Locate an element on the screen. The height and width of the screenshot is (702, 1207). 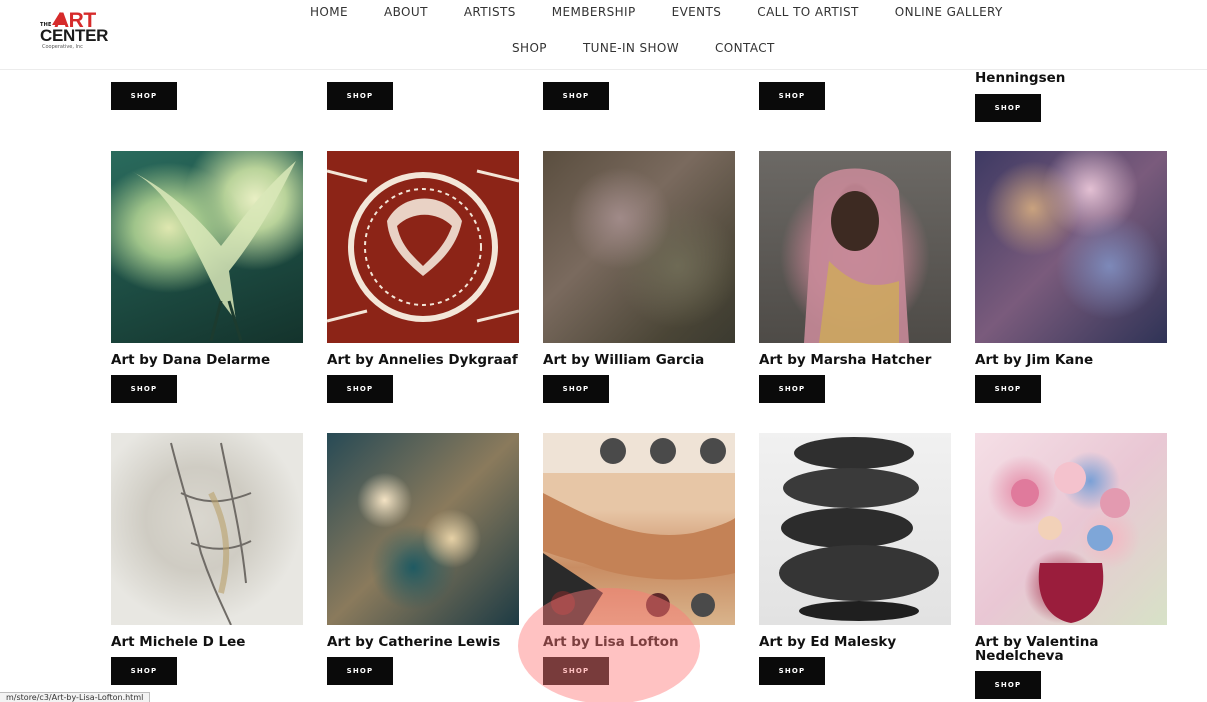
product-card: Art by Ed Malesky SHOP is located at coordinates (855, 559).